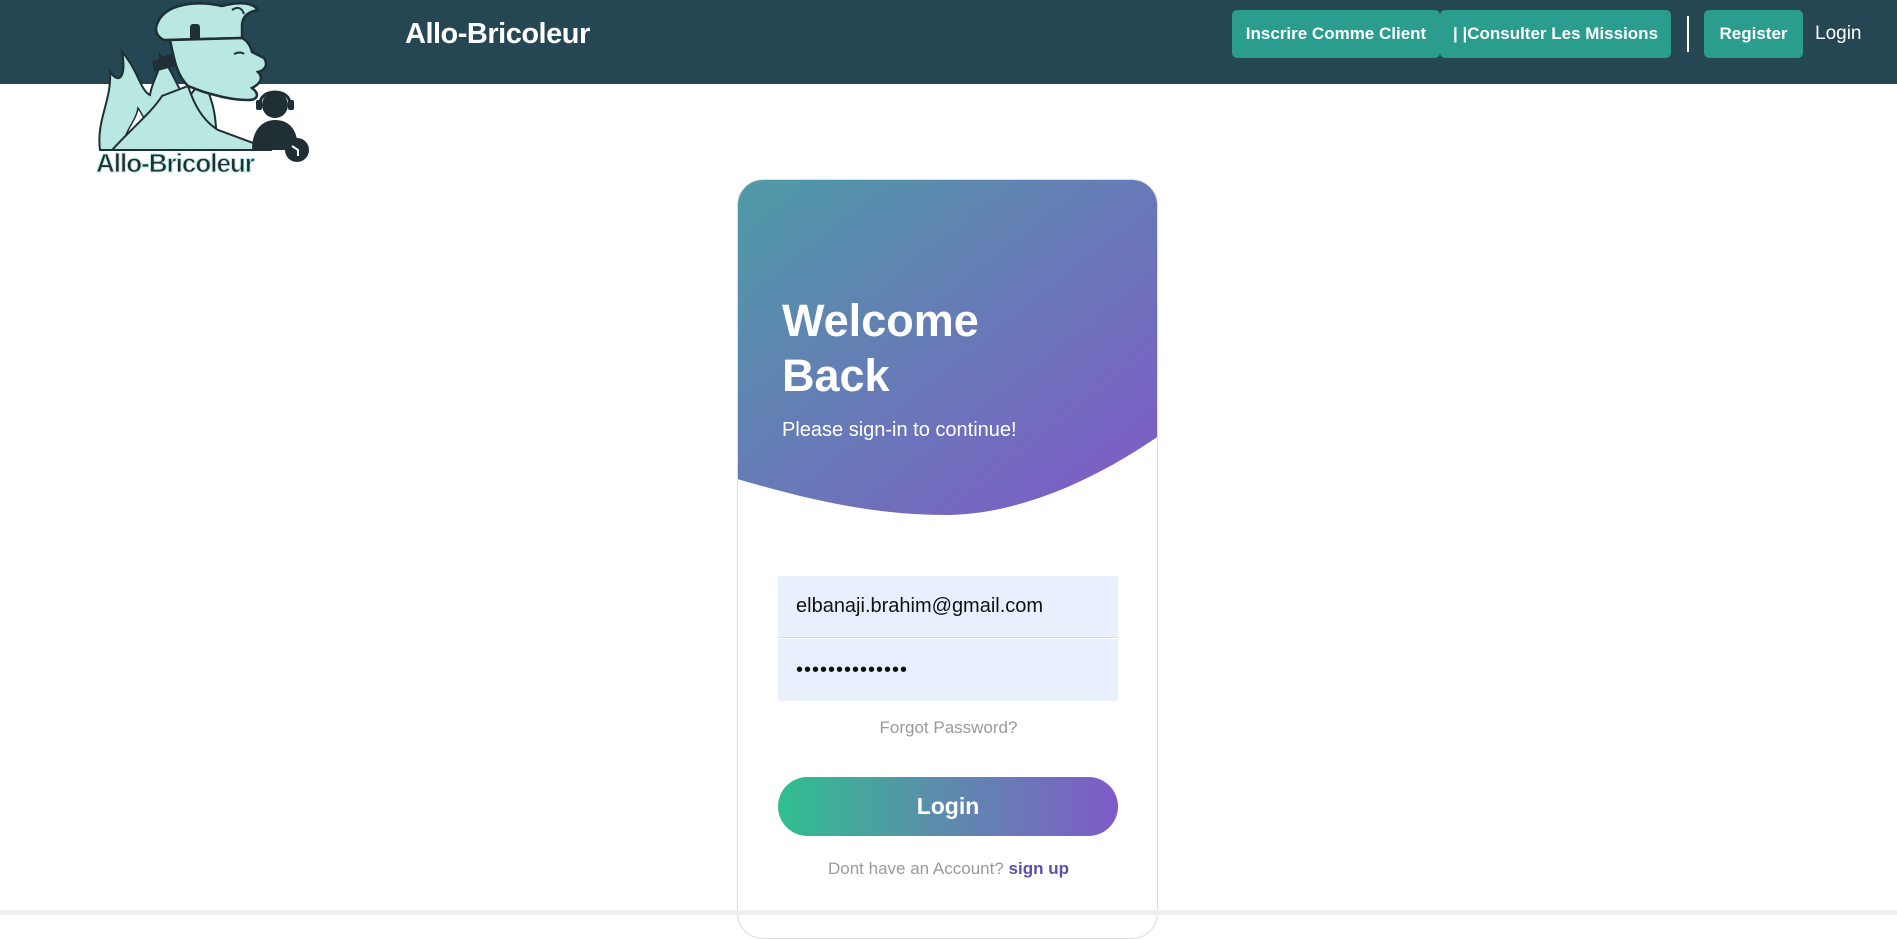 The width and height of the screenshot is (1897, 939). What do you see at coordinates (880, 320) in the screenshot?
I see `welcome-title-line1: Welcome` at bounding box center [880, 320].